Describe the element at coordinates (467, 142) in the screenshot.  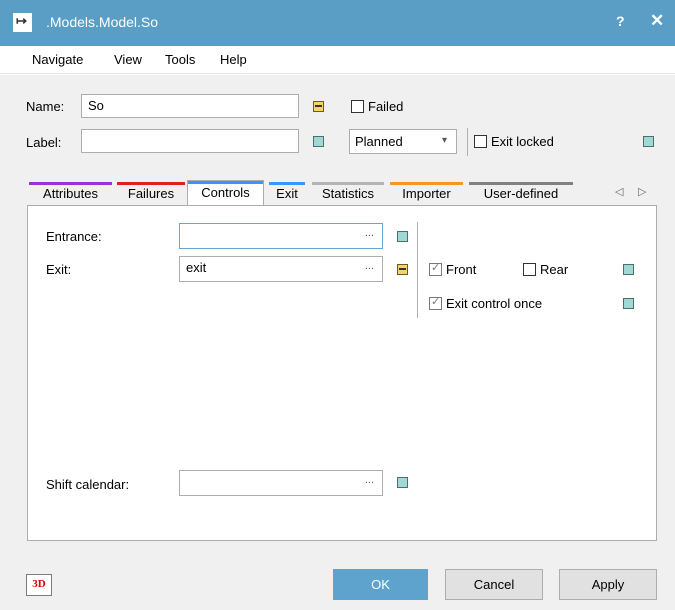
I see `header-divider` at that location.